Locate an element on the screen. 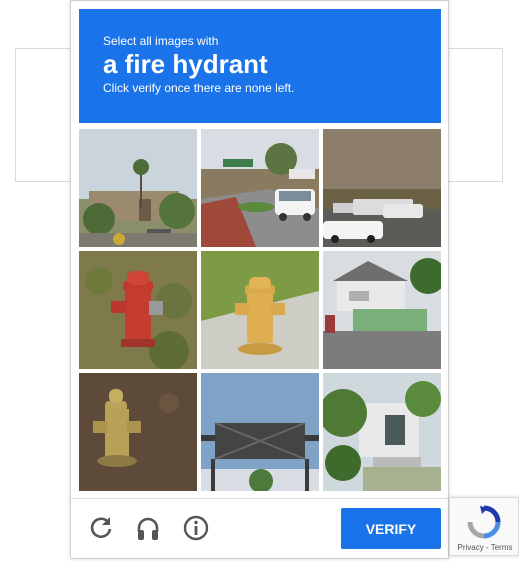 The width and height of the screenshot is (519, 571). info-icon is located at coordinates (196, 528).